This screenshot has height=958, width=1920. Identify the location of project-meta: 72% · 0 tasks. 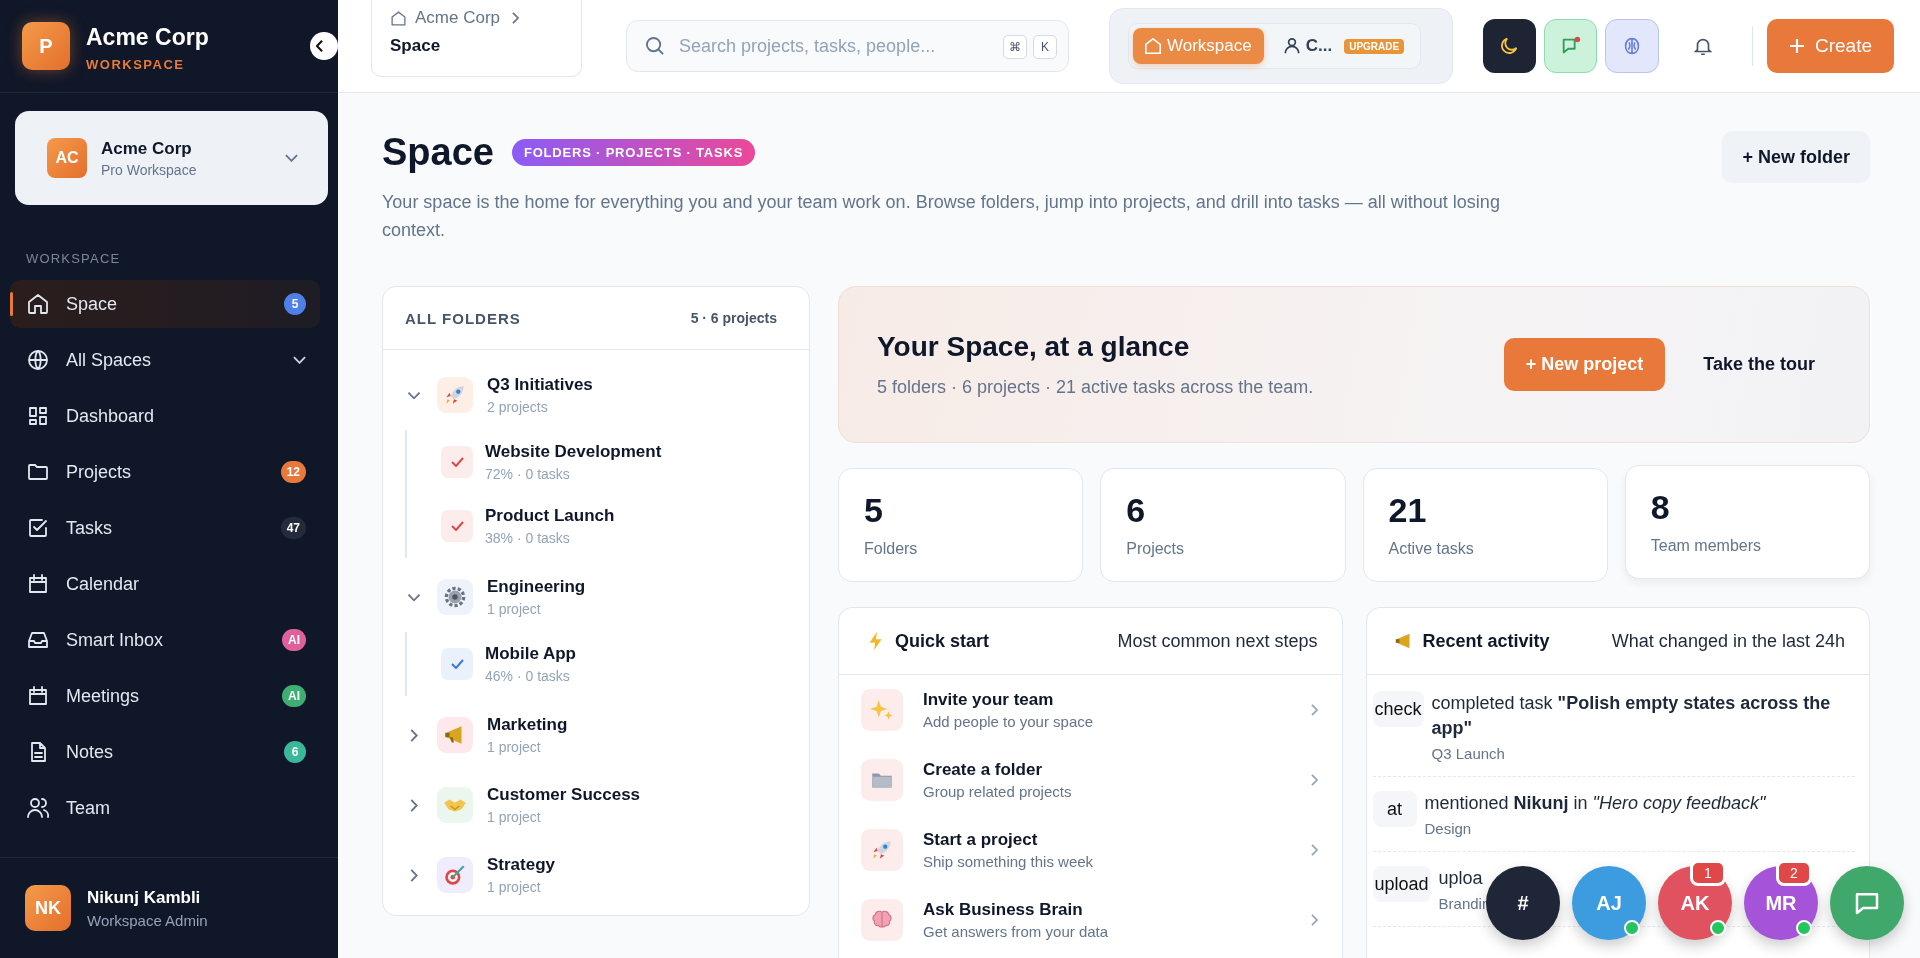
(528, 474).